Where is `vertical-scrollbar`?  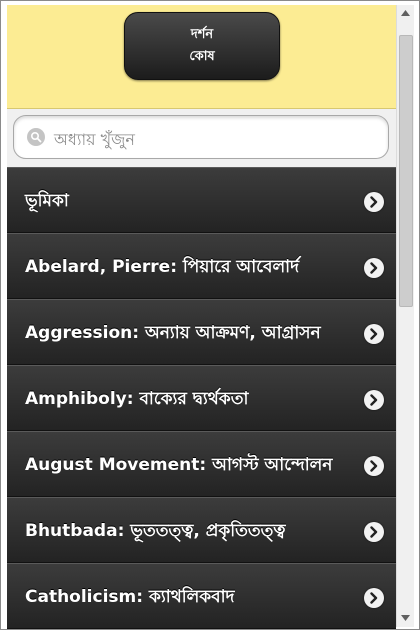 vertical-scrollbar is located at coordinates (405, 316).